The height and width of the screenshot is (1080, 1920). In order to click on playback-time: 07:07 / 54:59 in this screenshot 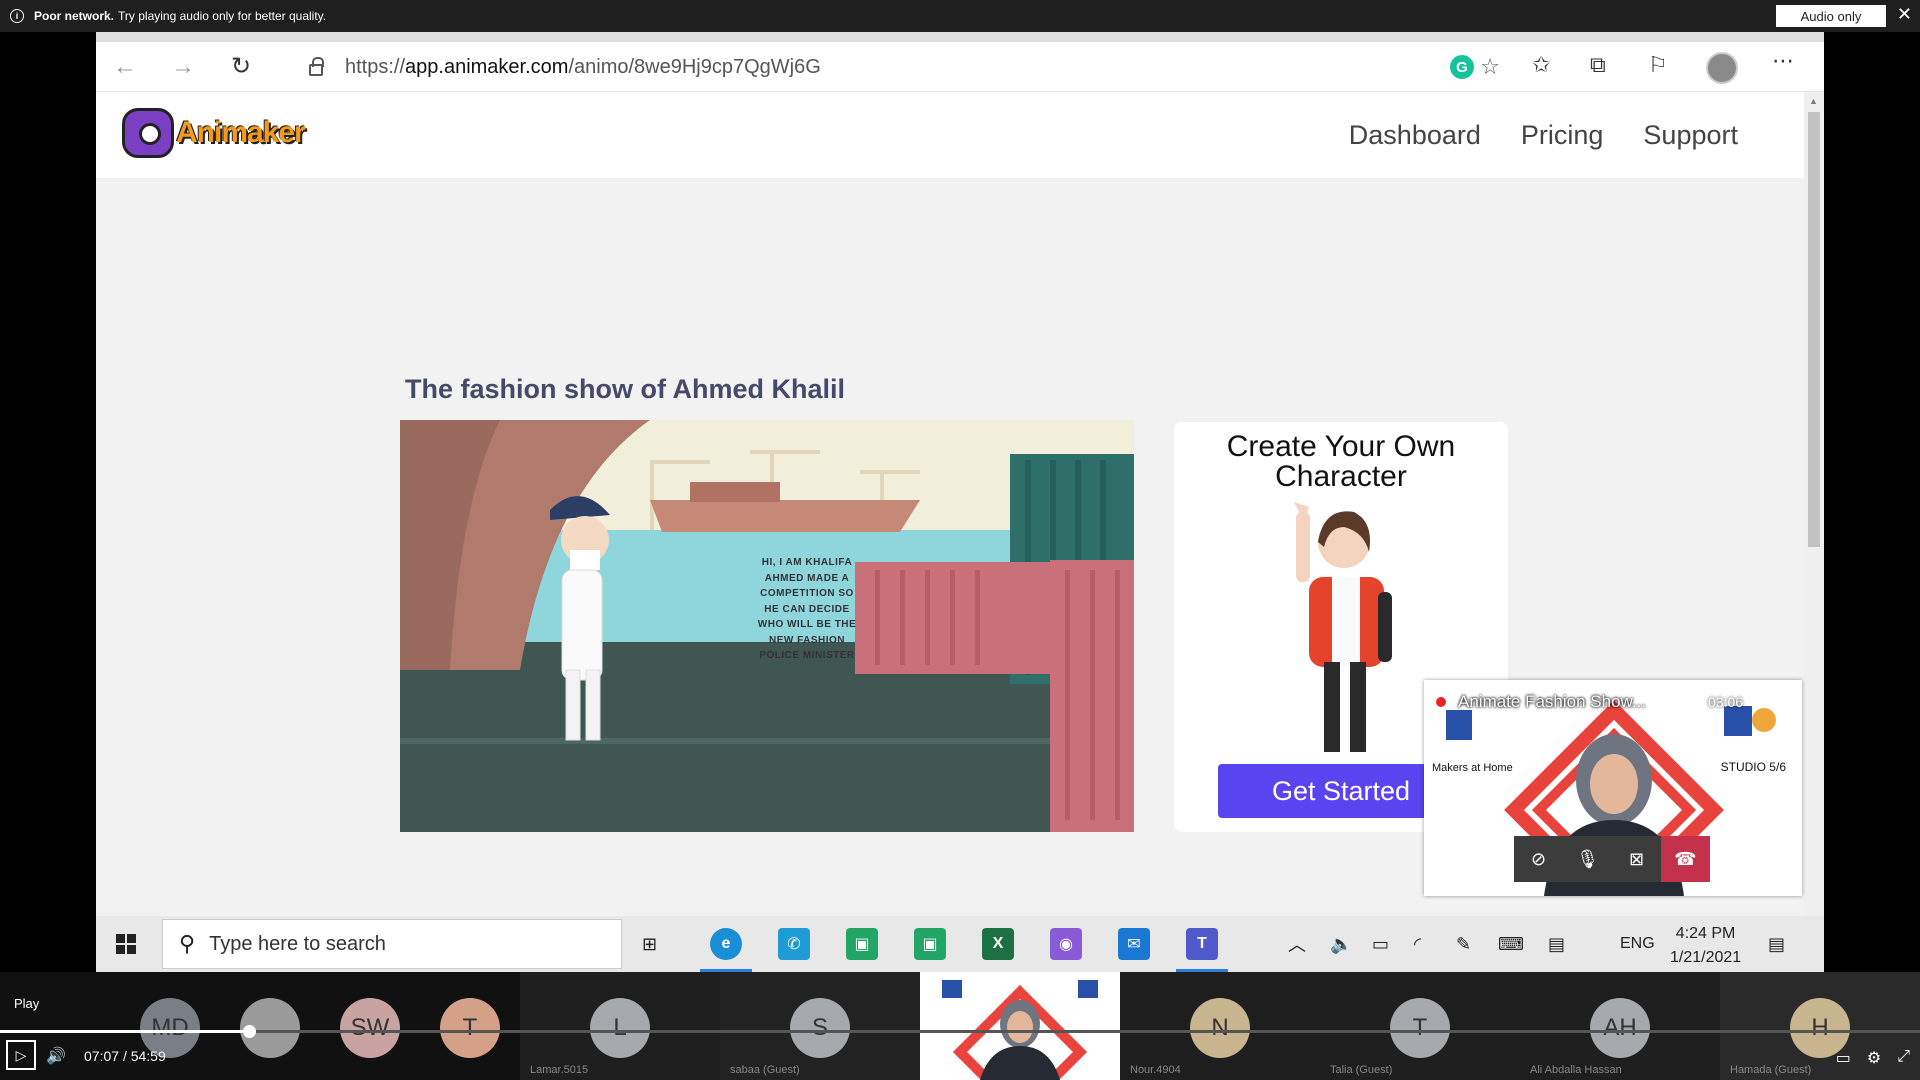, I will do `click(125, 1056)`.